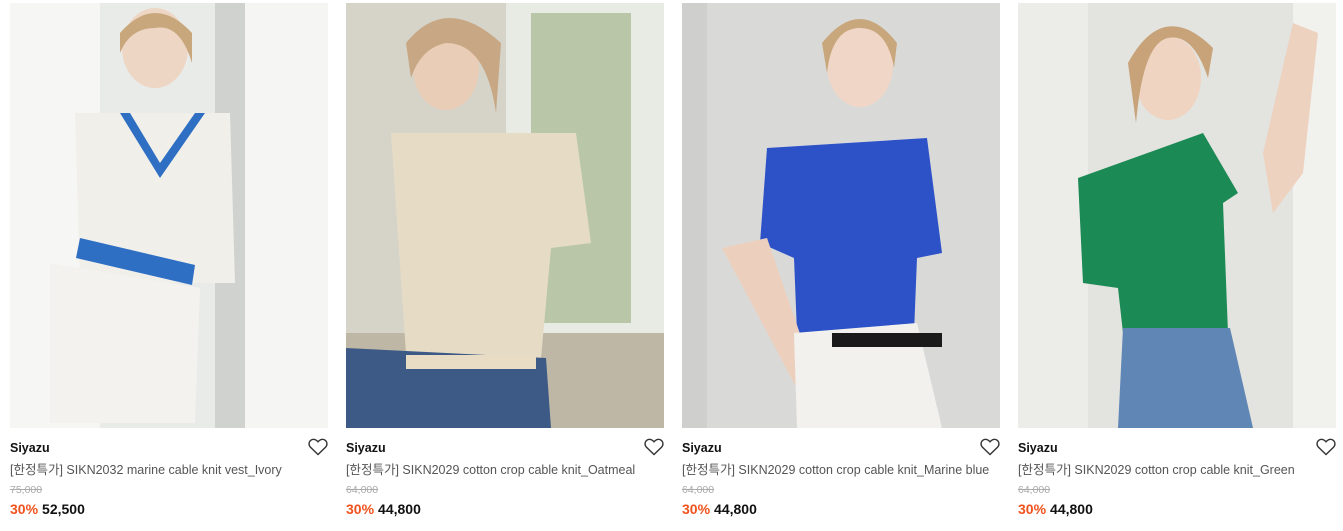 The height and width of the screenshot is (531, 1343). Describe the element at coordinates (26, 490) in the screenshot. I see `original-price: 75,000` at that location.